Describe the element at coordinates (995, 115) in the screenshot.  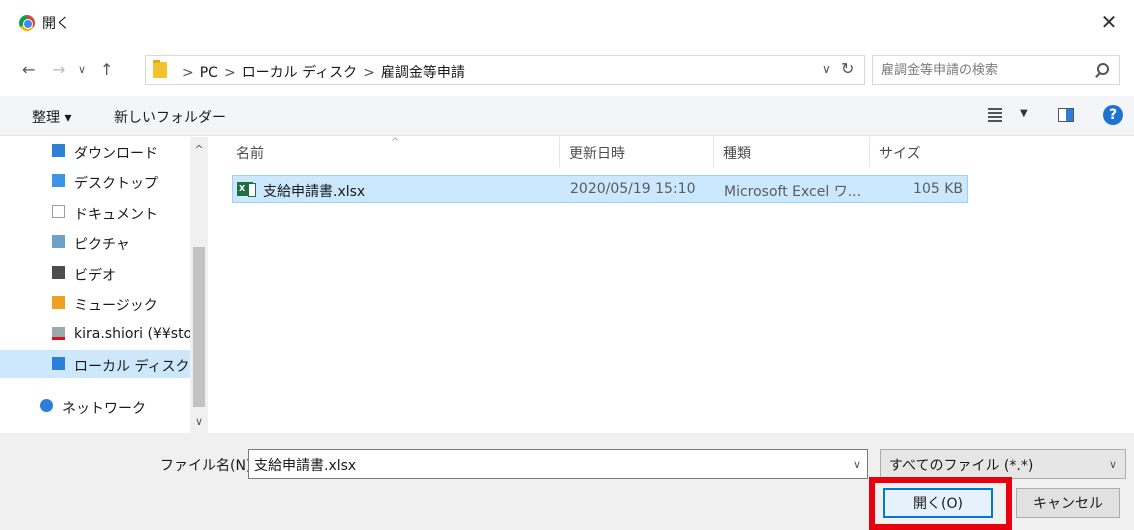
I see `view-options-icon` at that location.